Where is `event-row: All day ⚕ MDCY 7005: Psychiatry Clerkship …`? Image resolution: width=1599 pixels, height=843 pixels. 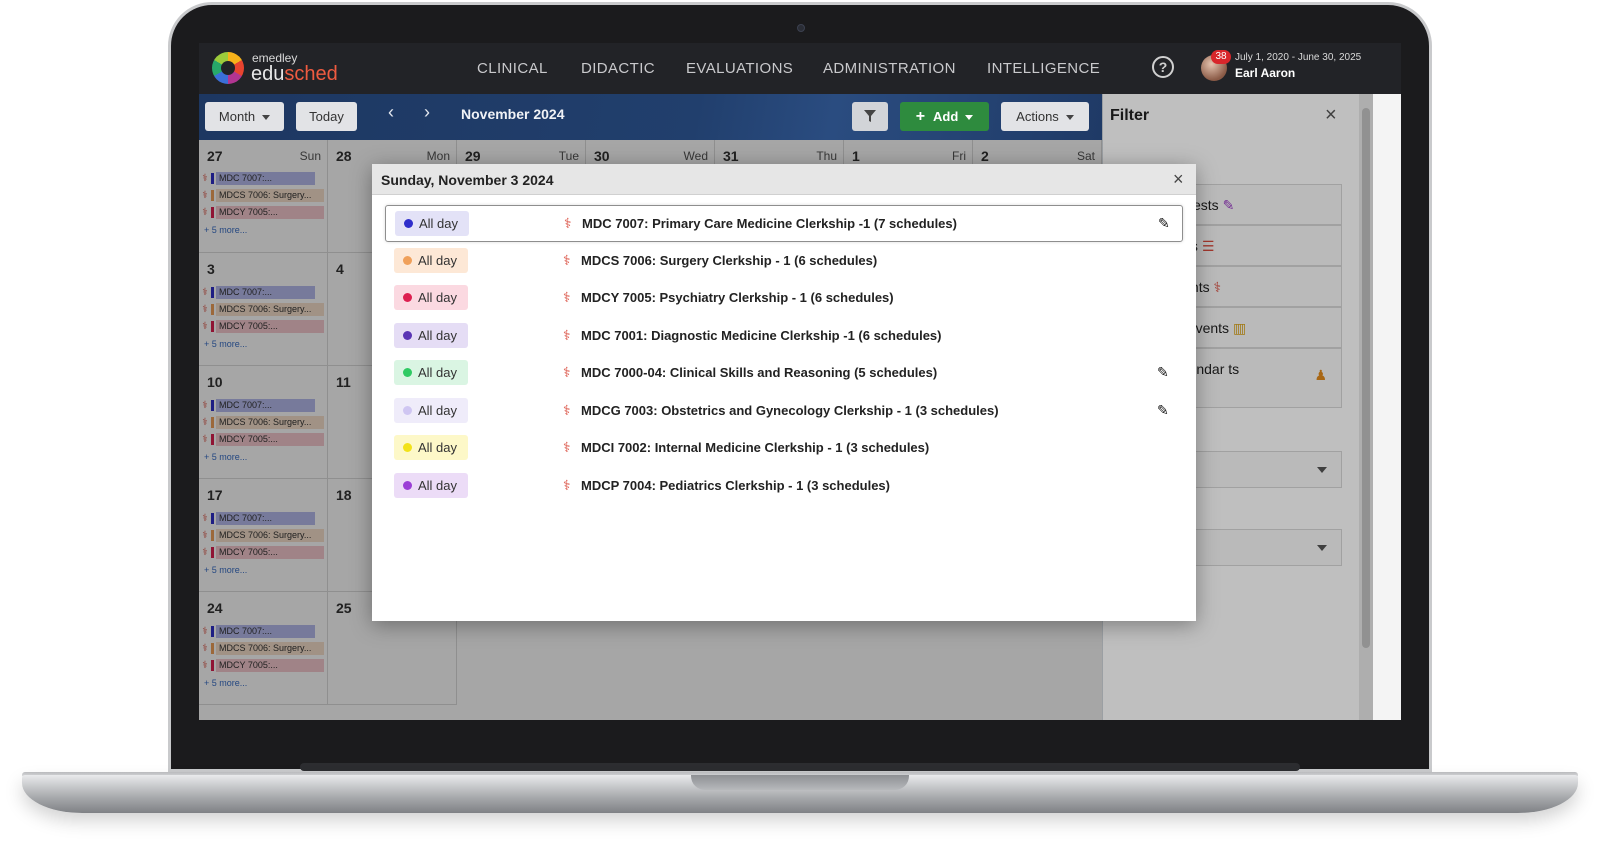 event-row: All day ⚕ MDCY 7005: Psychiatry Clerkship … is located at coordinates (784, 298).